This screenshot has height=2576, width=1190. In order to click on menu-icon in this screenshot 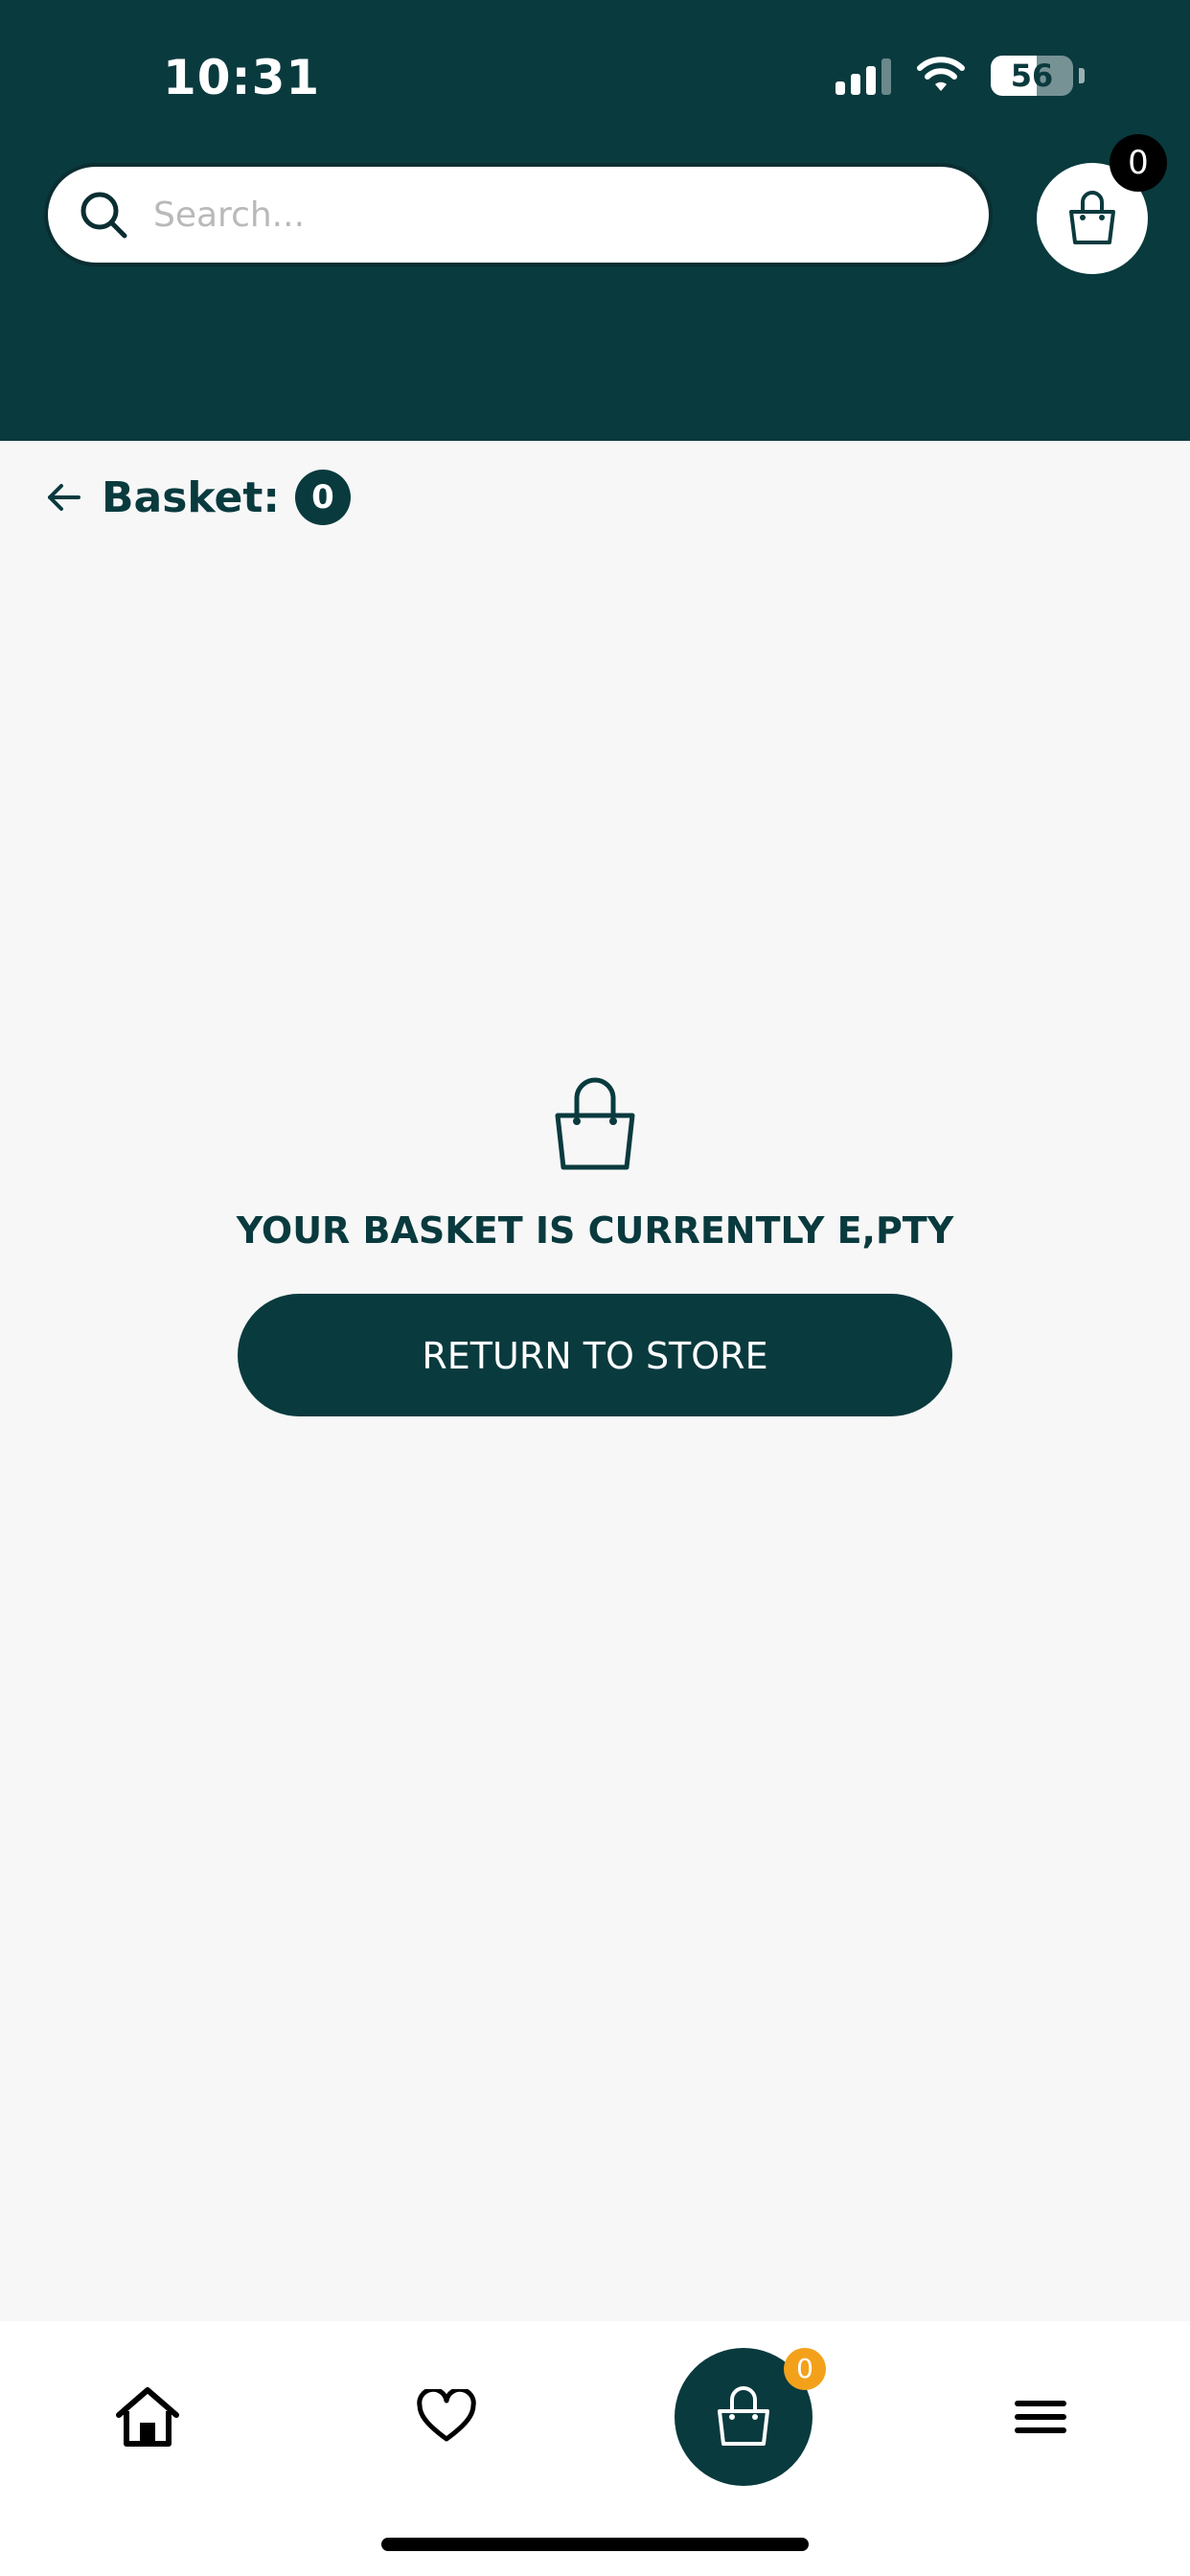, I will do `click(1040, 2417)`.